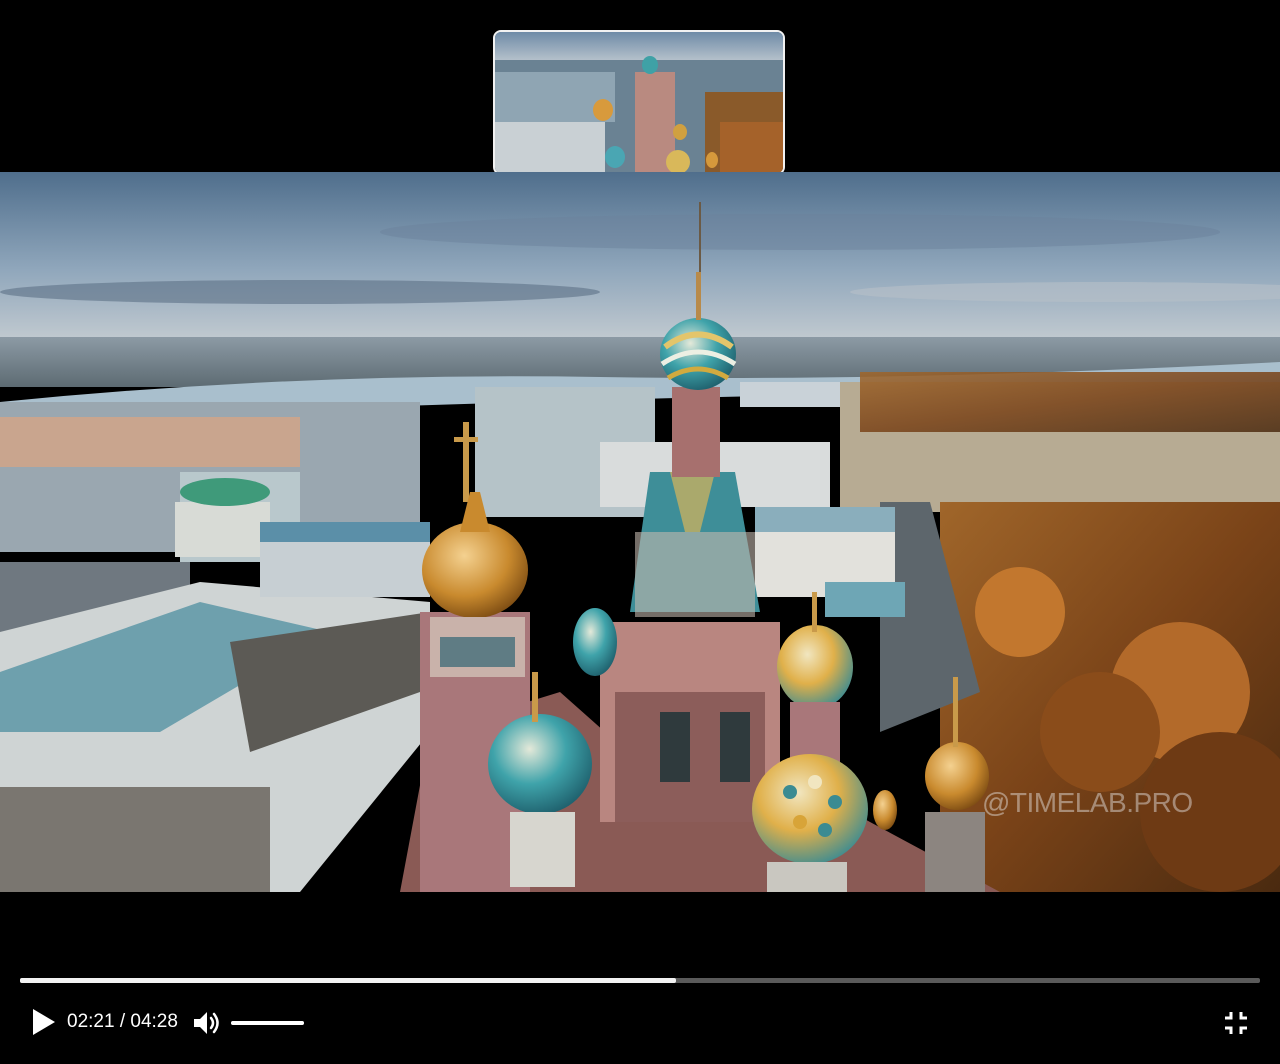  Describe the element at coordinates (154, 1021) in the screenshot. I see `duration: 04:28` at that location.